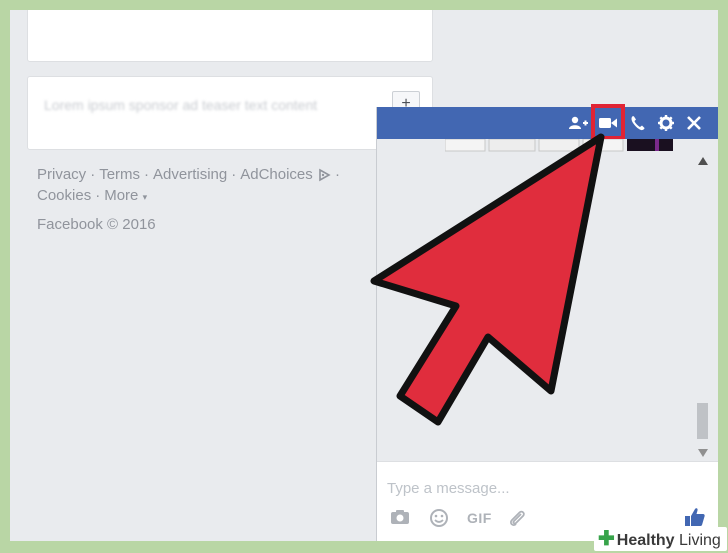 The width and height of the screenshot is (728, 553). What do you see at coordinates (606, 539) in the screenshot?
I see `plus-icon: ✚` at bounding box center [606, 539].